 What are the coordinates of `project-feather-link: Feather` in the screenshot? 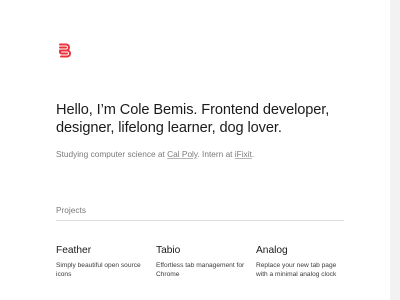 It's located at (102, 251).